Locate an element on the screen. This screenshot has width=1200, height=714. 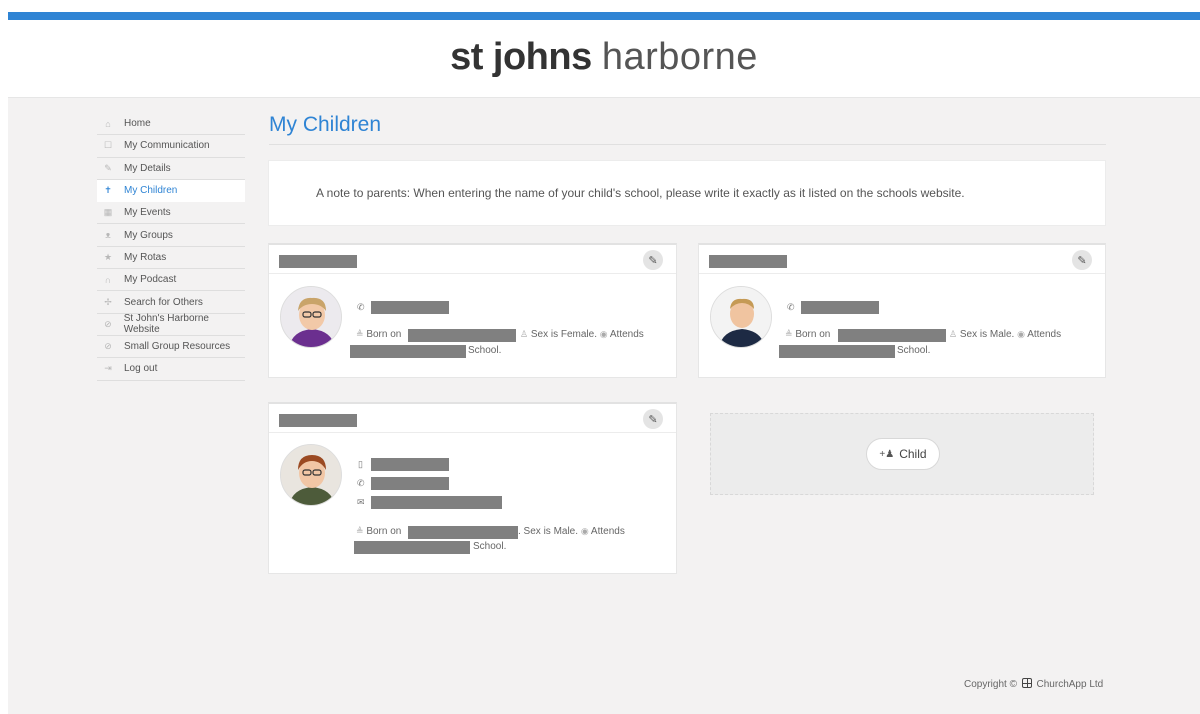
add-child-label: Child is located at coordinates (913, 454).